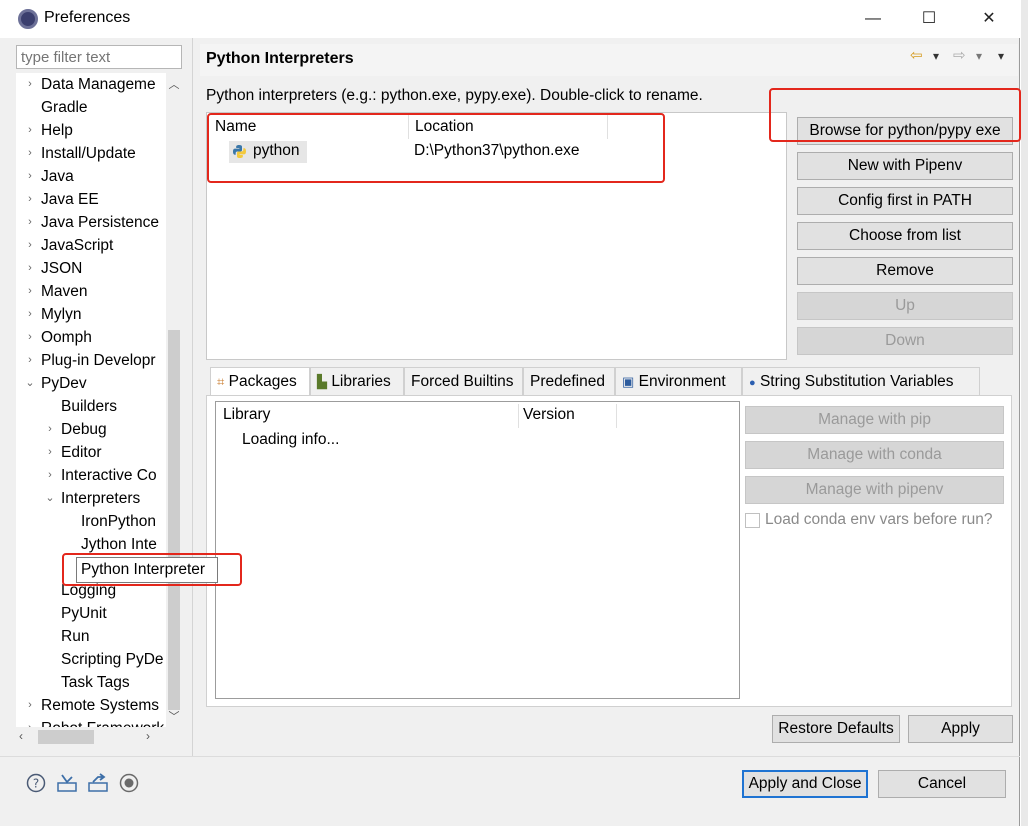 The height and width of the screenshot is (826, 1028). I want to click on tab-libraries: ▙ Libraries, so click(357, 381).